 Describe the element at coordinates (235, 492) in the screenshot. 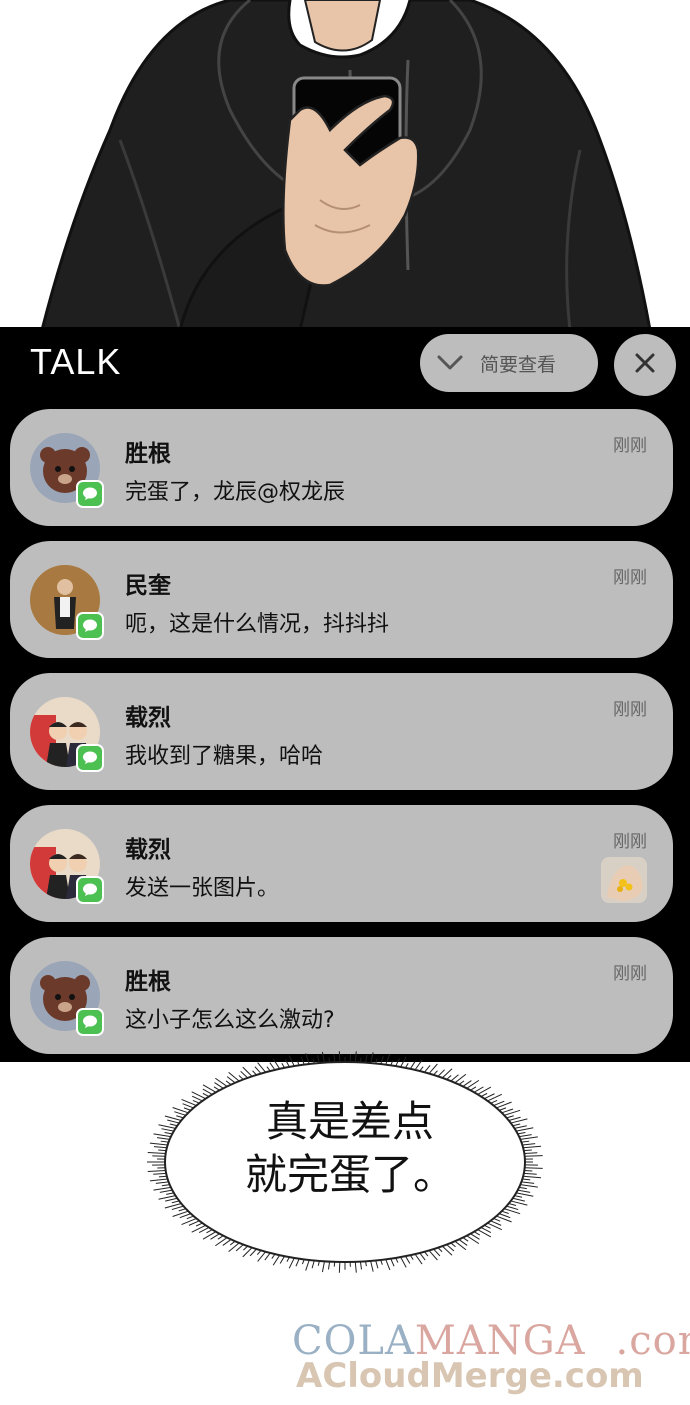

I see `message-preview: 完蛋了，龙辰@权龙辰` at that location.